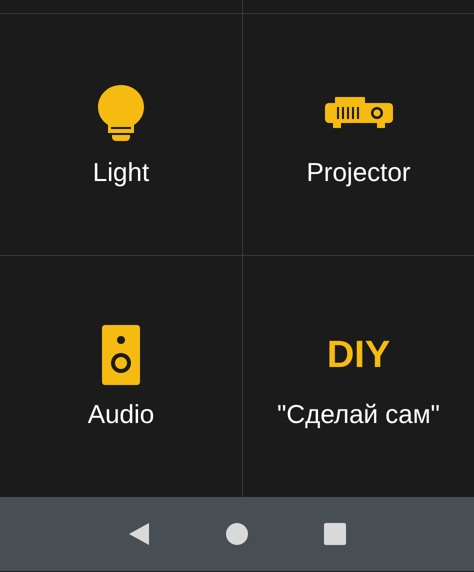  I want to click on tile-label: Projector, so click(358, 172).